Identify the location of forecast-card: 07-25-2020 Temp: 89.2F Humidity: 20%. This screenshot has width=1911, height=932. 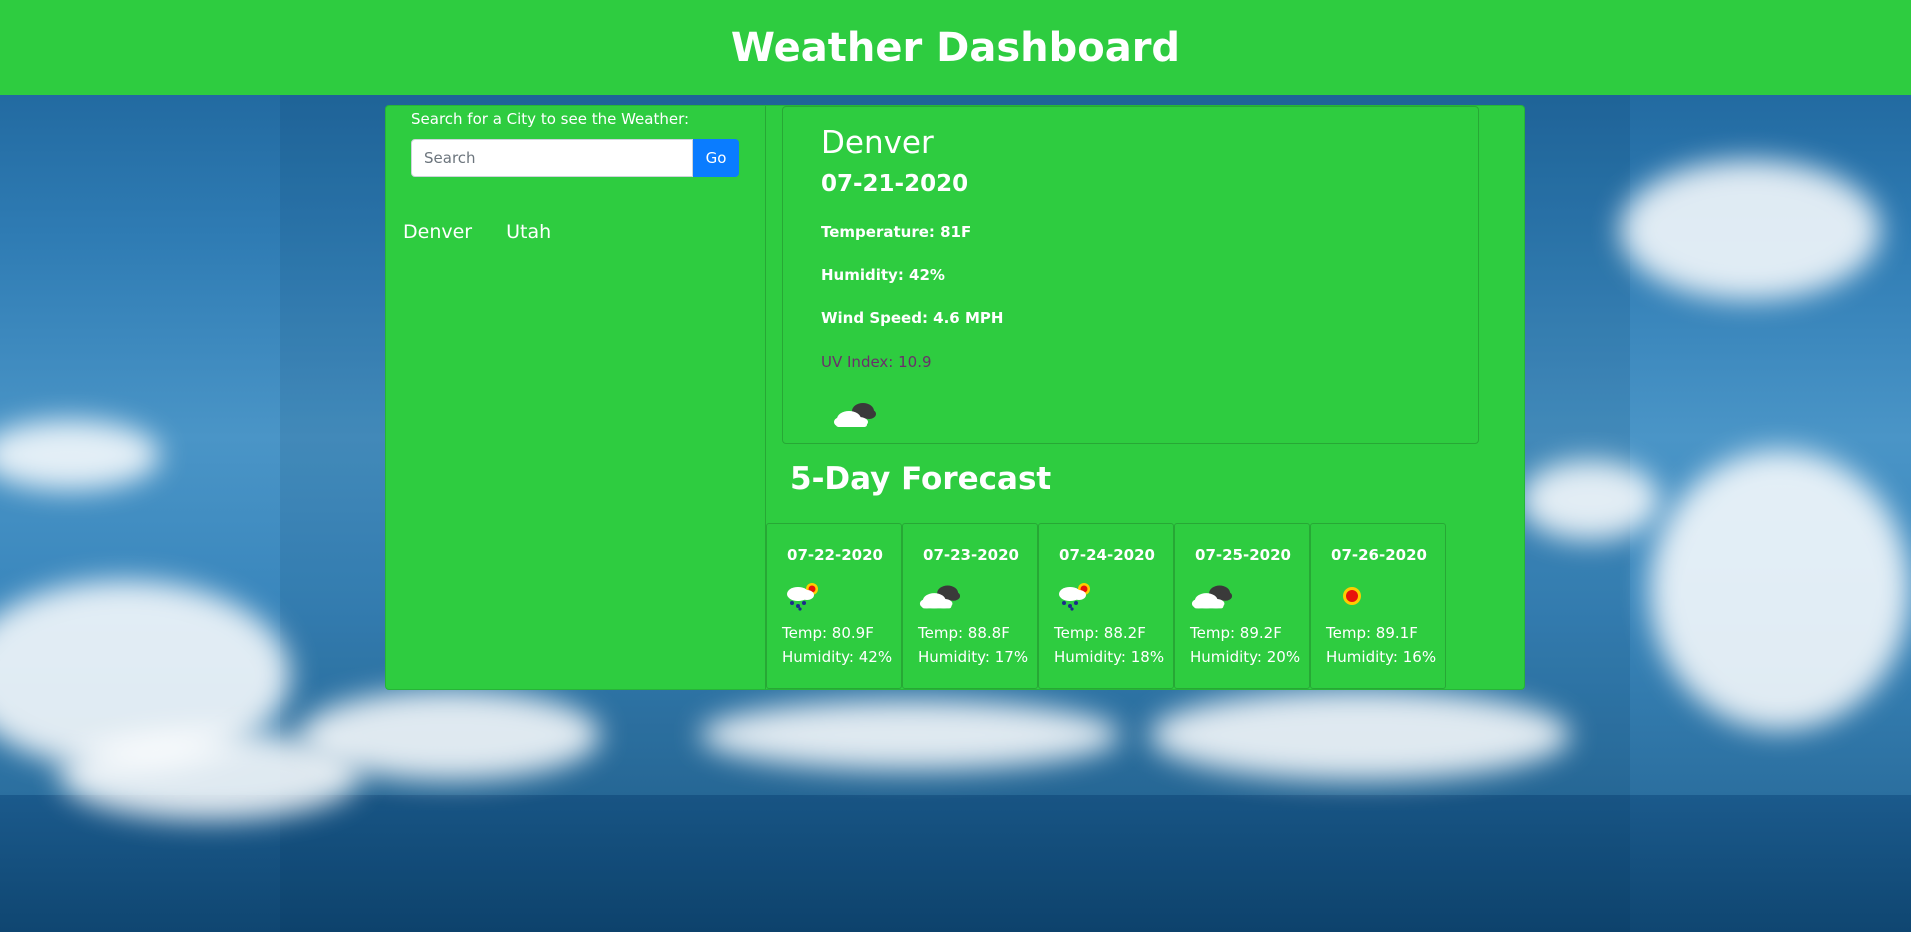
(1242, 606).